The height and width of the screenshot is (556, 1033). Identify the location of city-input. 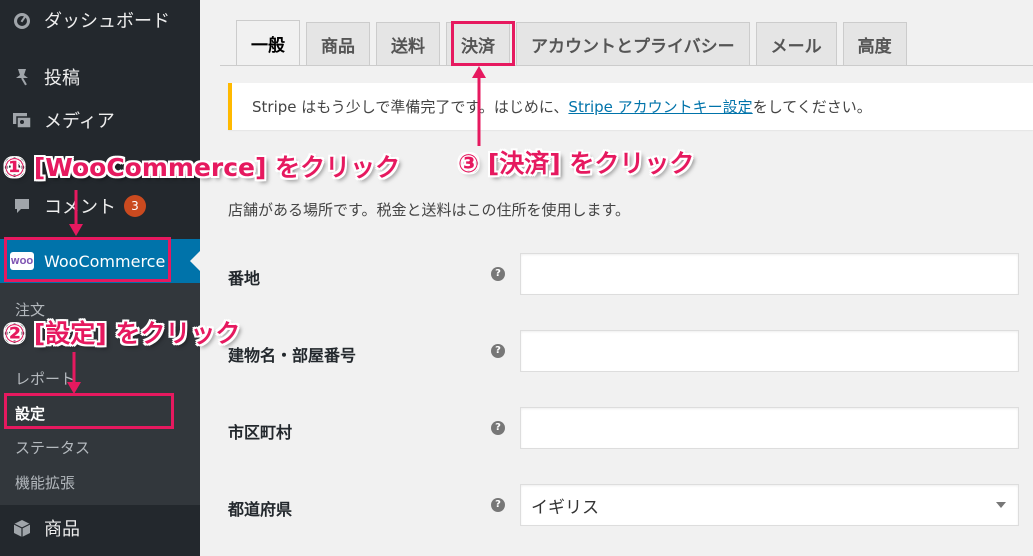
(769, 428).